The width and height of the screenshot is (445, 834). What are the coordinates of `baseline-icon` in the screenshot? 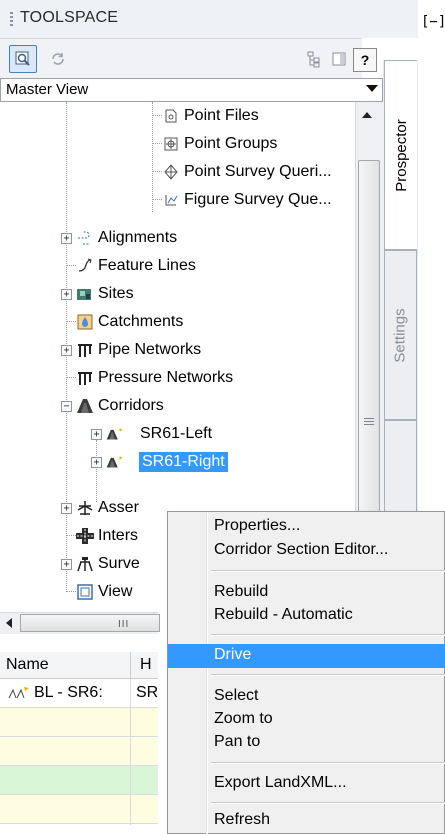 It's located at (19, 694).